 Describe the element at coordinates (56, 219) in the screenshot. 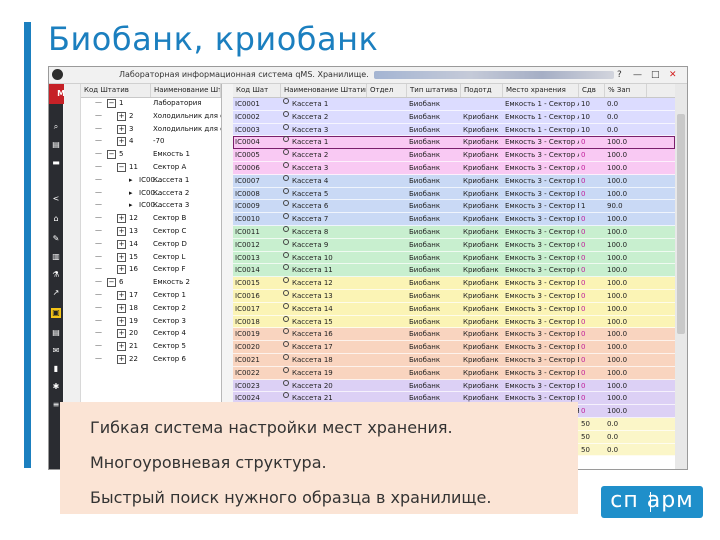

I see `home-icon: ⌂` at that location.